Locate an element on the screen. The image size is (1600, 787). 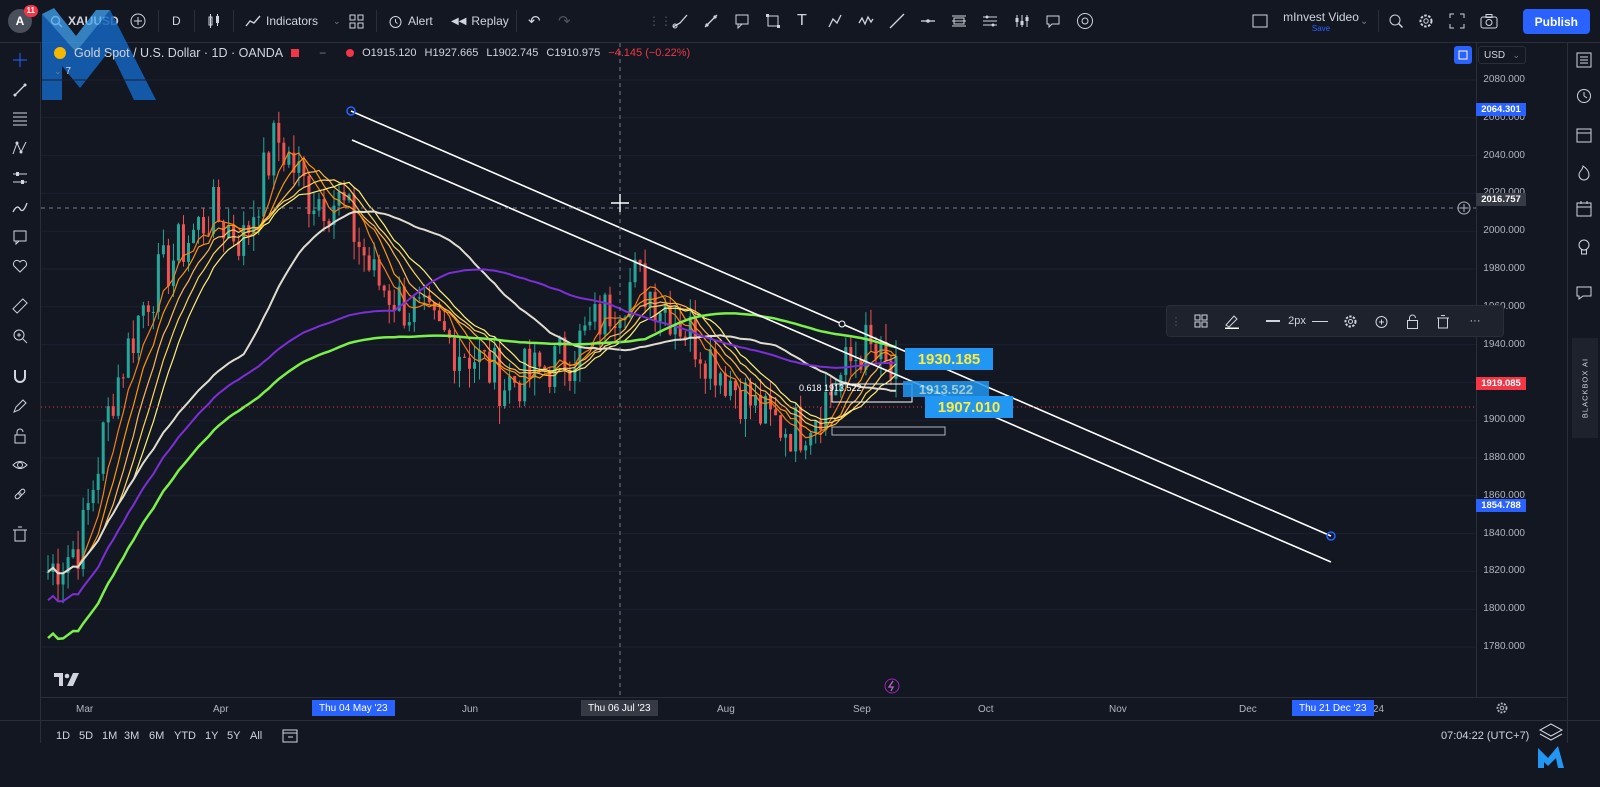
alert-on-drawing-button is located at coordinates (1381, 321).